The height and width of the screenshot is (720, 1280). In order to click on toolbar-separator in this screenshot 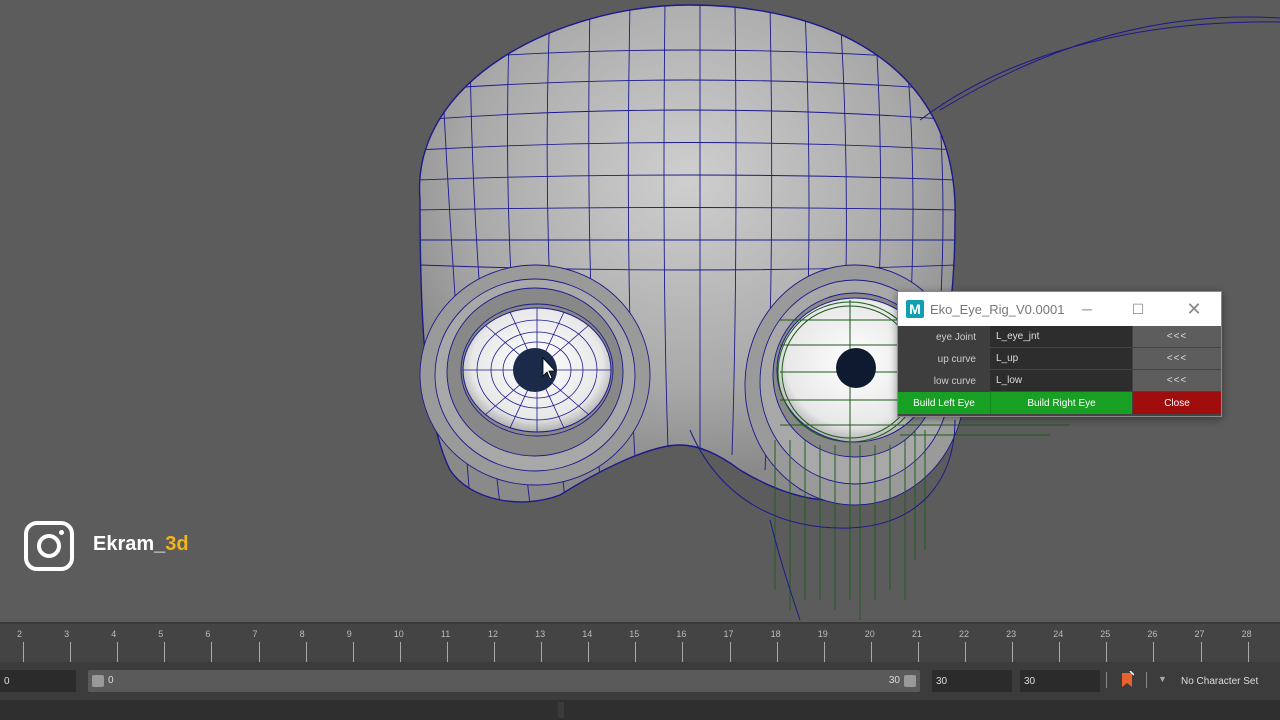, I will do `click(1106, 680)`.